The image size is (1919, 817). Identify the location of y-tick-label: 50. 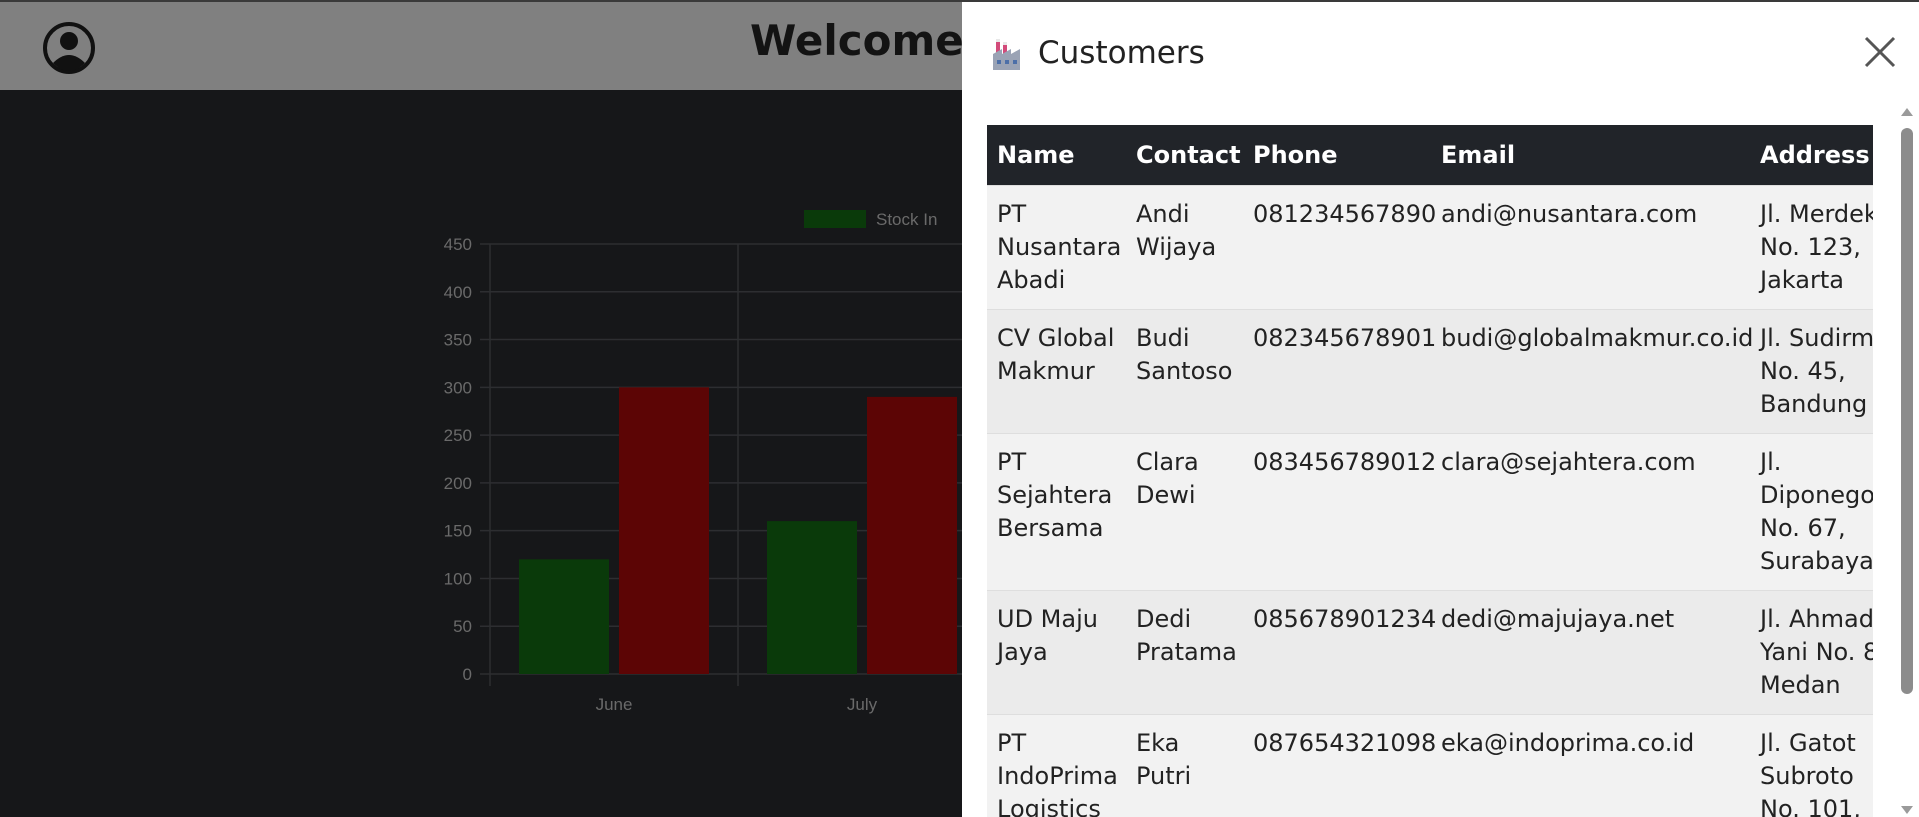
(462, 626).